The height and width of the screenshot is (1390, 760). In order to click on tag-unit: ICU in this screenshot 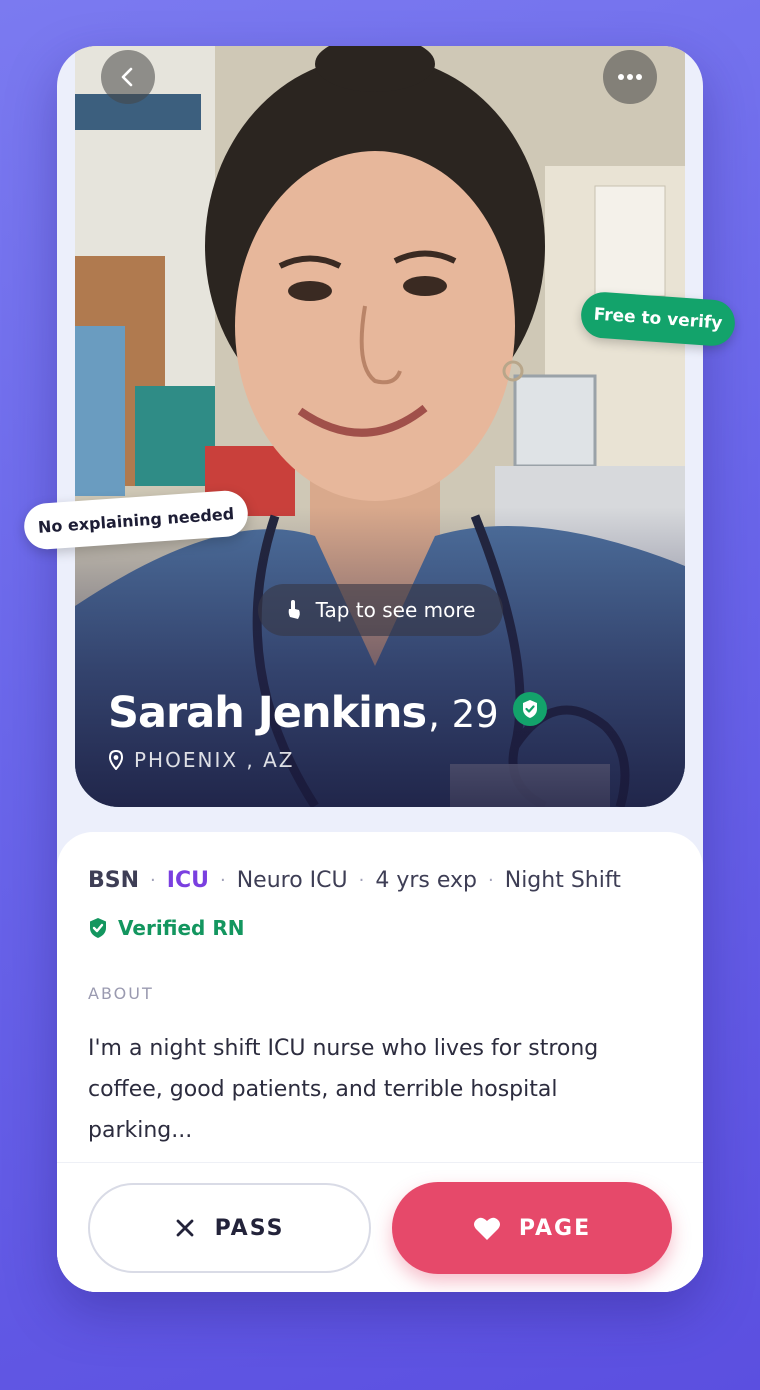, I will do `click(187, 880)`.